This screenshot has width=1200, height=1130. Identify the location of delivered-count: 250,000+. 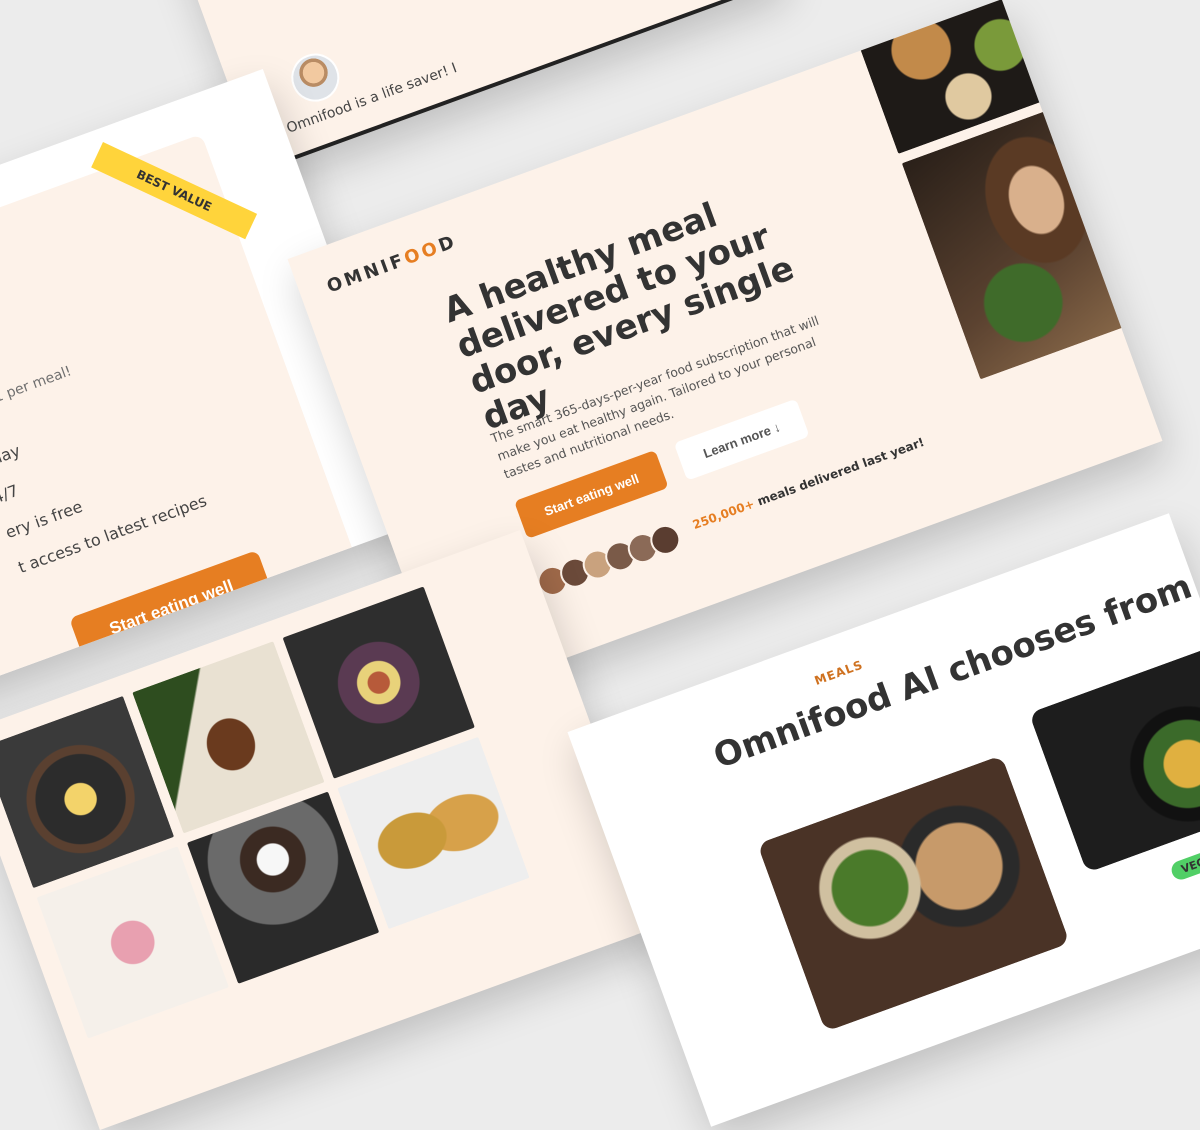
(723, 514).